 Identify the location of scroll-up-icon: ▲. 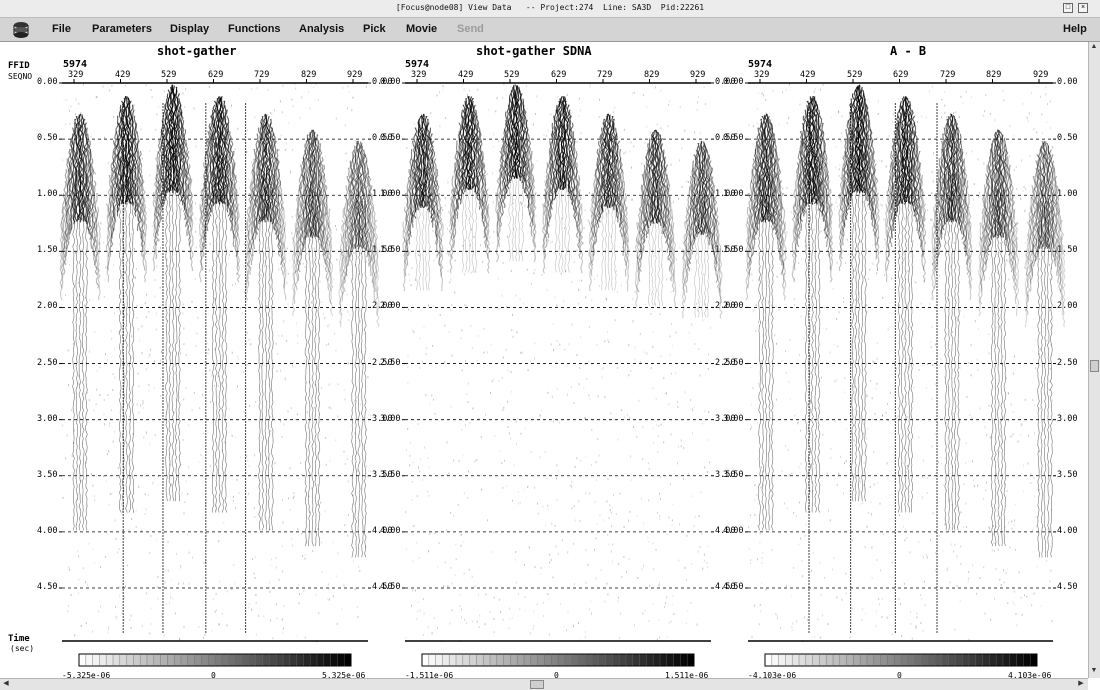
(1094, 47).